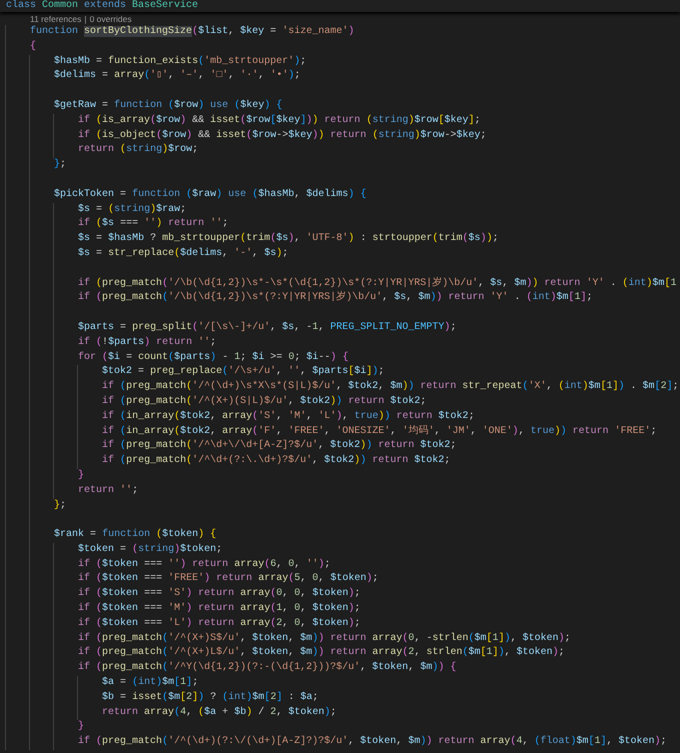  Describe the element at coordinates (56, 19) in the screenshot. I see `references-link: 11 references` at that location.